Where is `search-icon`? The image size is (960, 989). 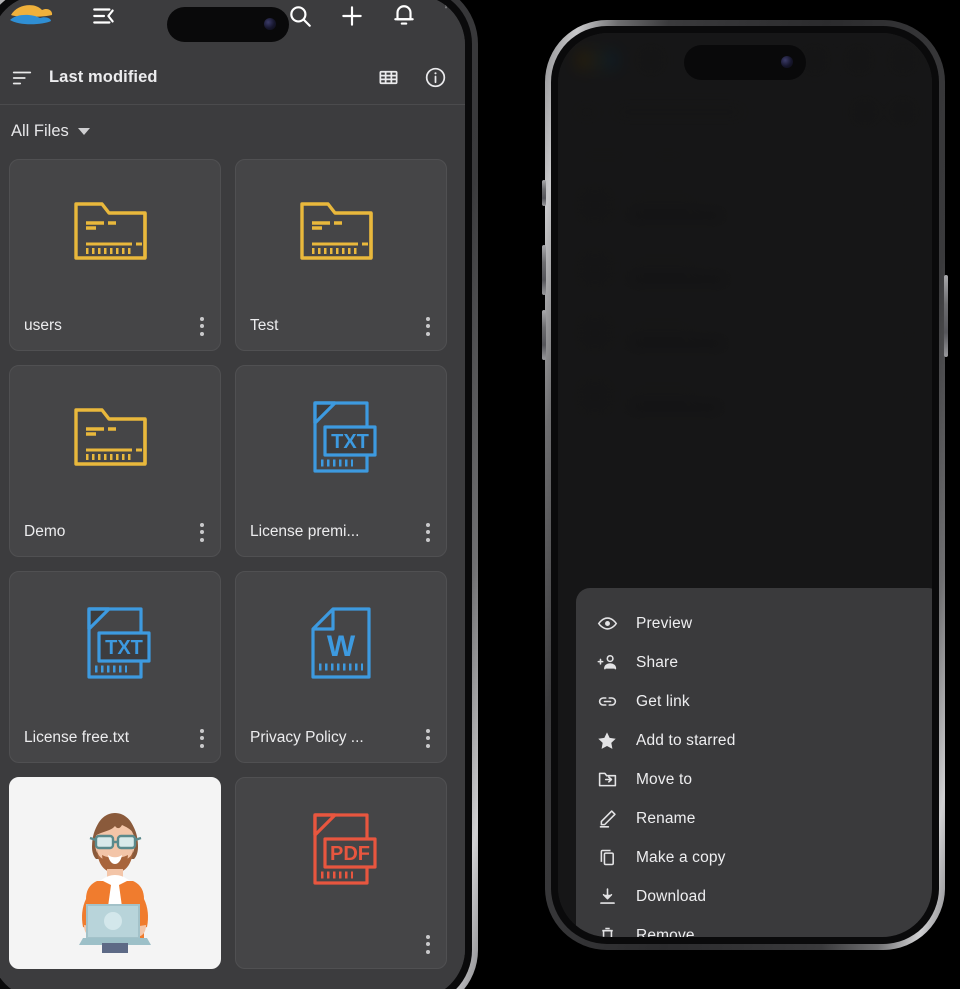 search-icon is located at coordinates (300, 16).